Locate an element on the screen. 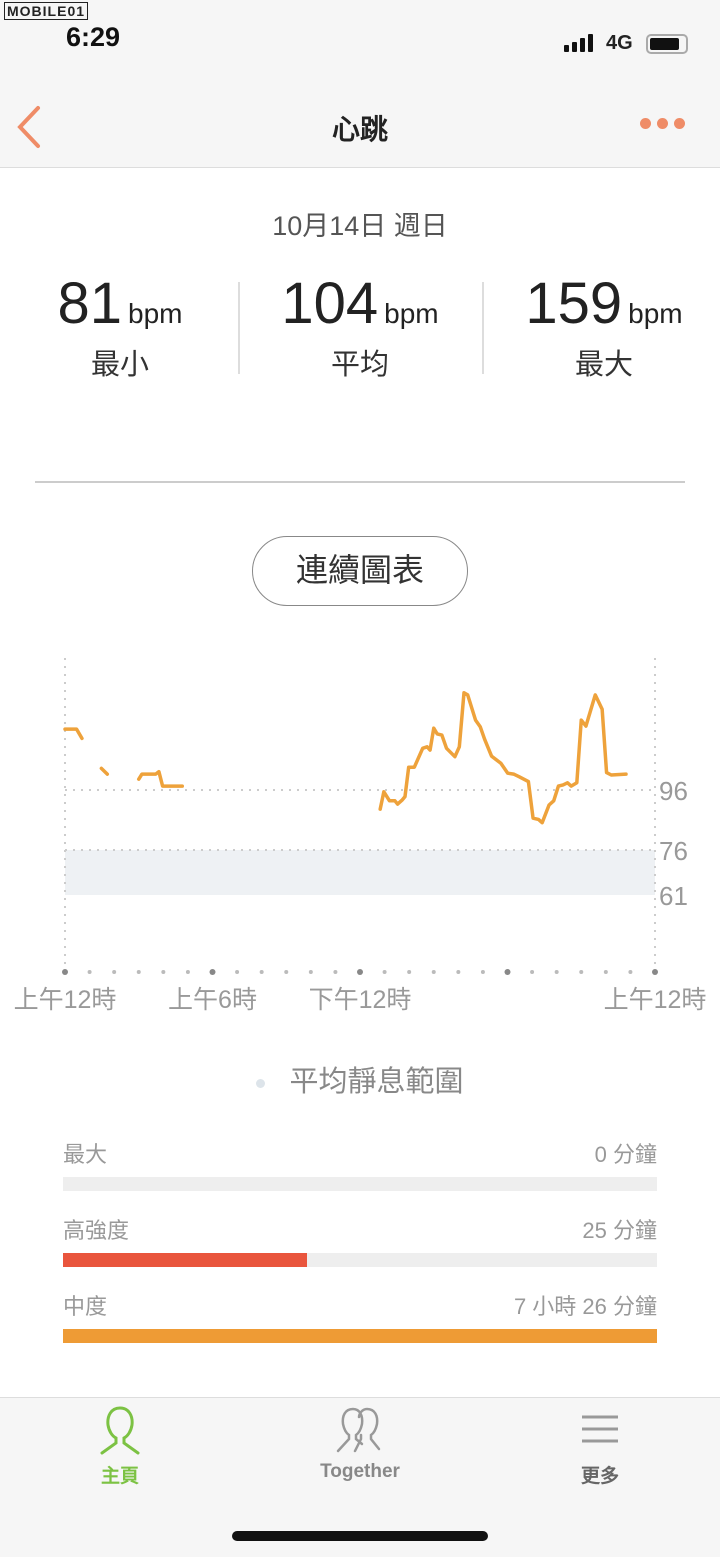 The width and height of the screenshot is (720, 1557). people-icon is located at coordinates (358, 1430).